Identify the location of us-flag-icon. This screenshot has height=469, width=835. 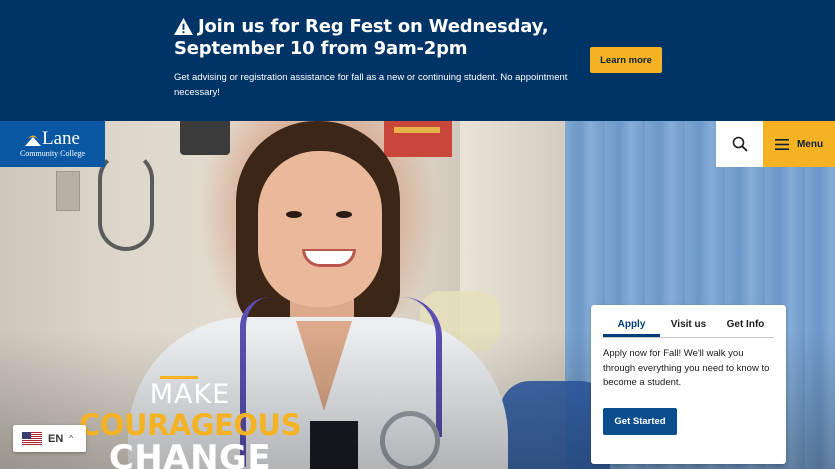
(32, 438).